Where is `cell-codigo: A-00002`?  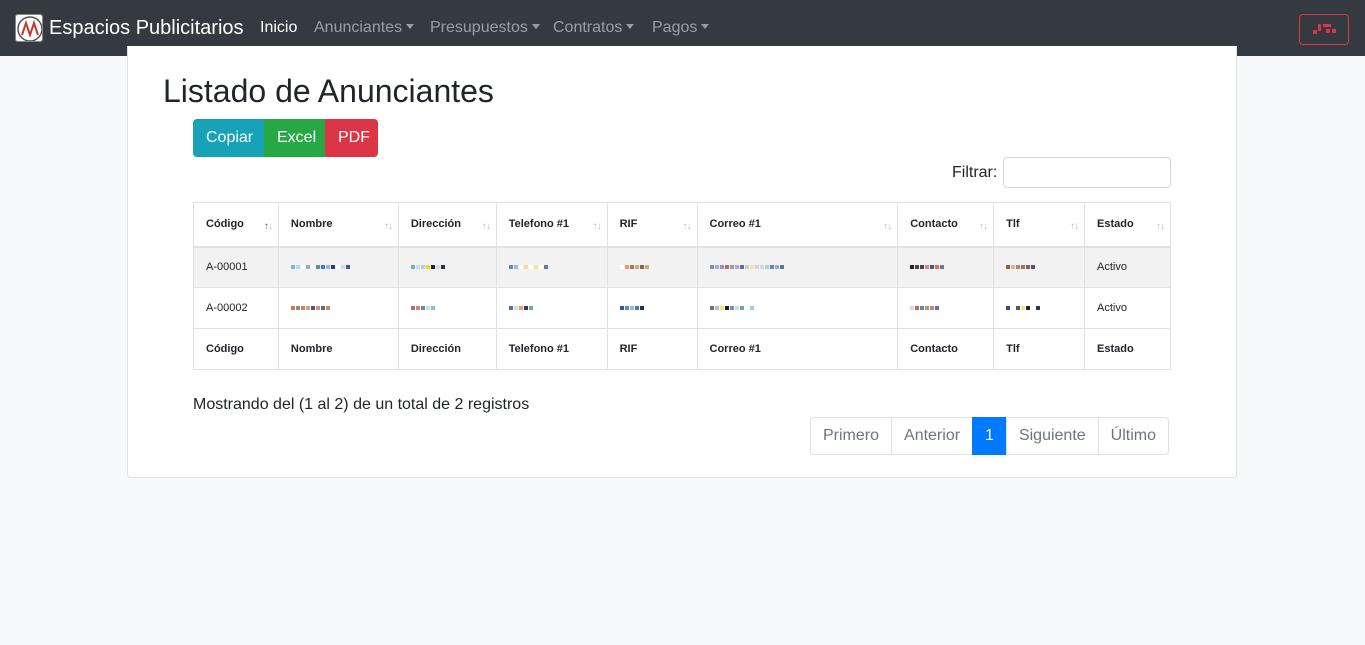 cell-codigo: A-00002 is located at coordinates (236, 308).